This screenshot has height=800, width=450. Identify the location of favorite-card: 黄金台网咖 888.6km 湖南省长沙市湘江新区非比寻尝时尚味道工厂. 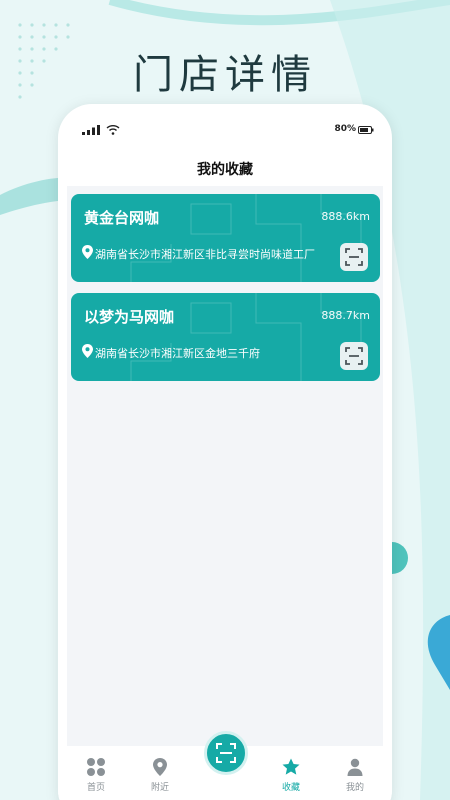
(225, 238).